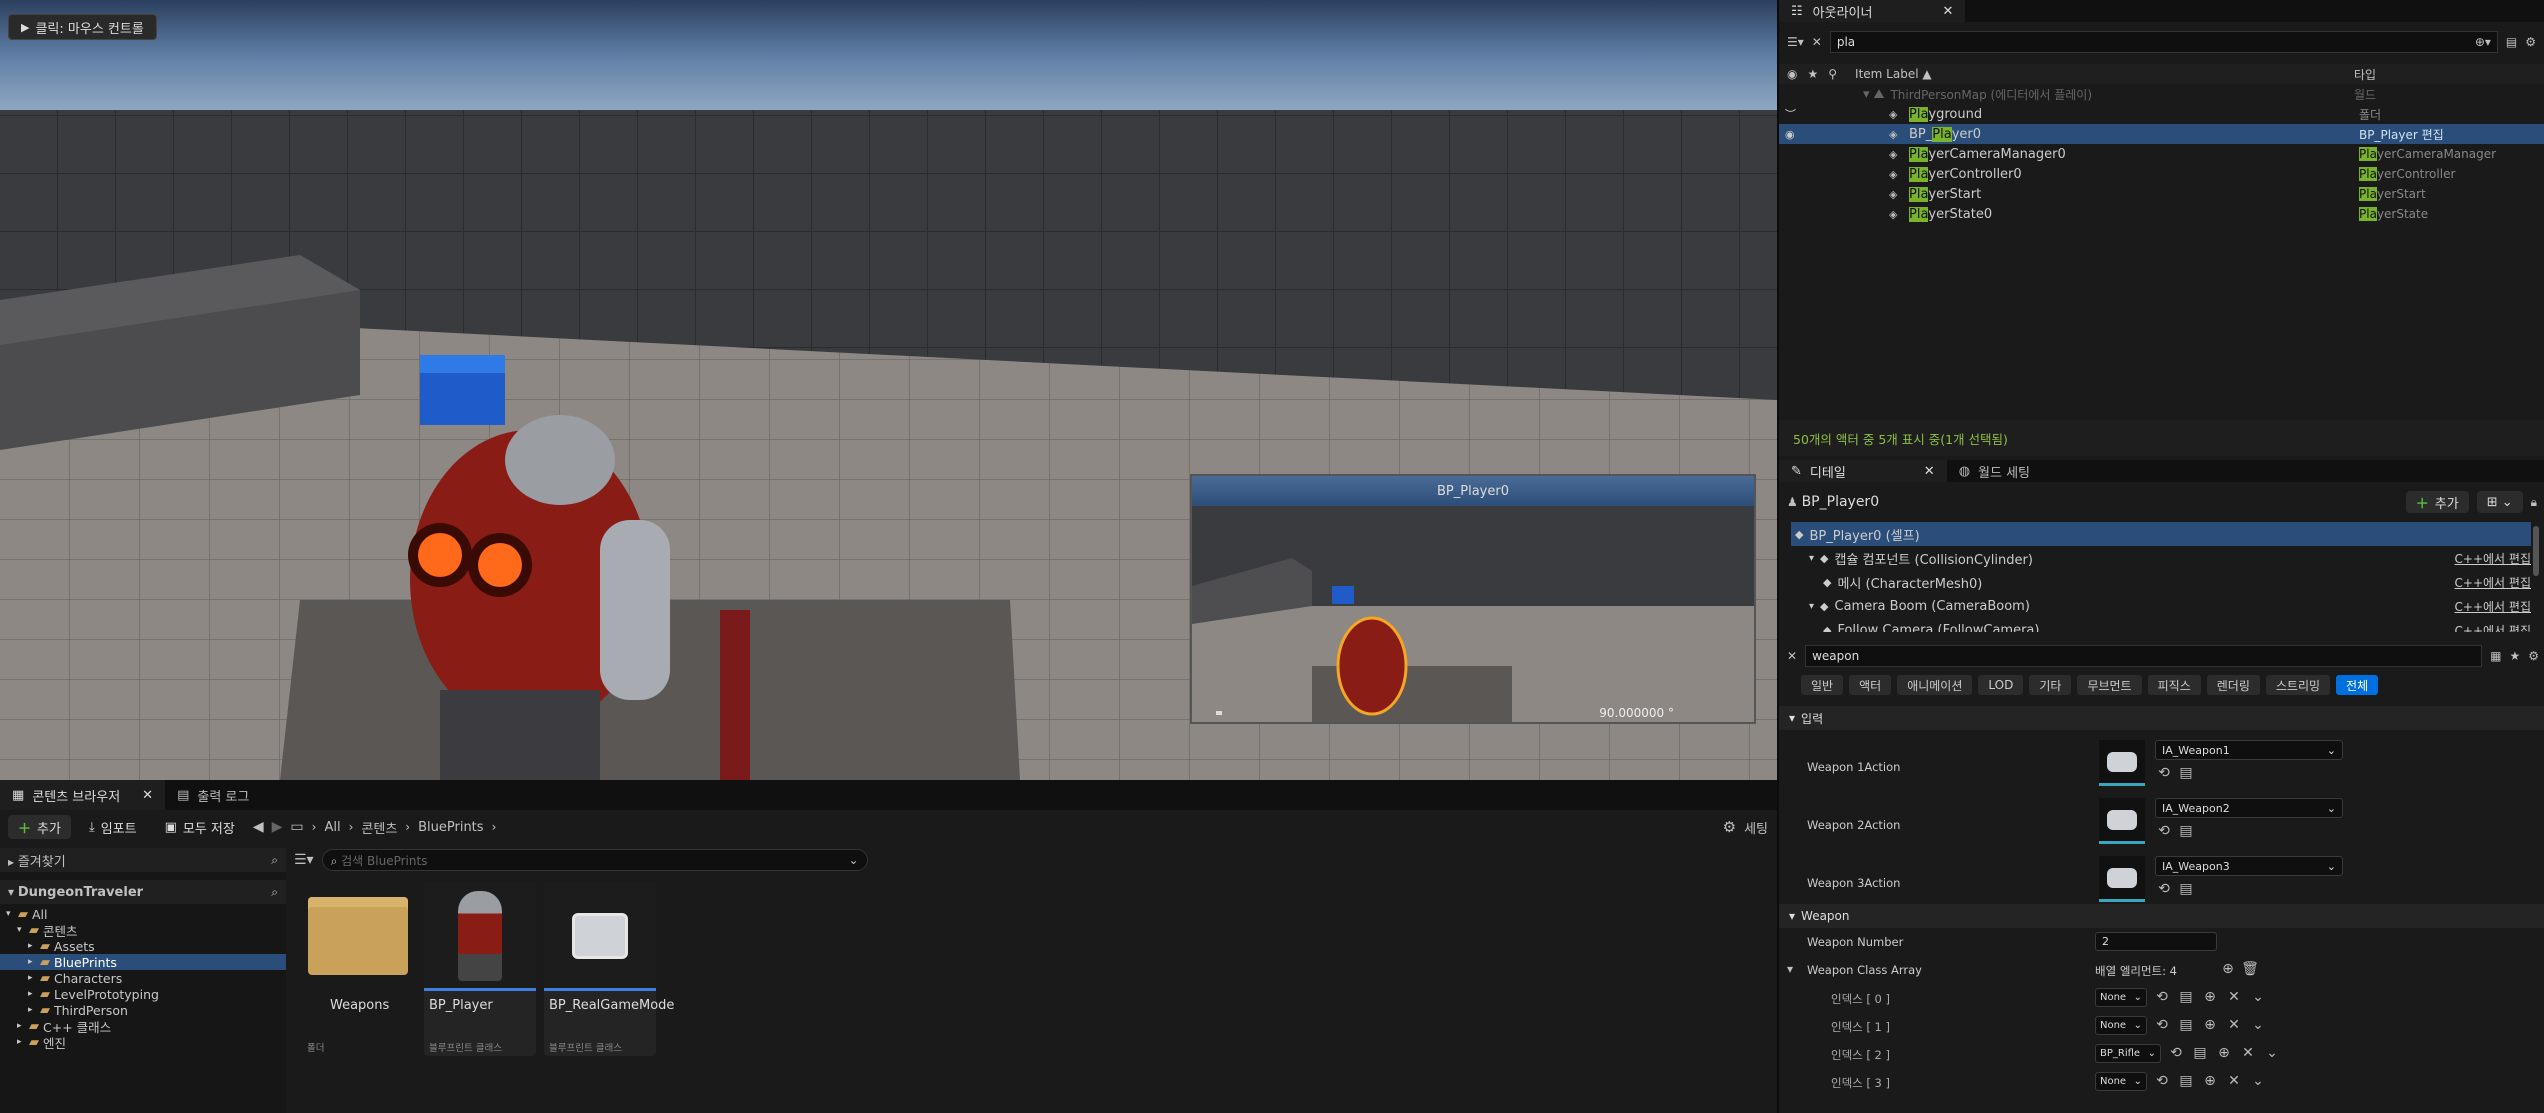 The width and height of the screenshot is (2544, 1113). Describe the element at coordinates (82, 27) in the screenshot. I see `mouse-control-hint: ▶ 클릭: 마우스 컨트롤` at that location.